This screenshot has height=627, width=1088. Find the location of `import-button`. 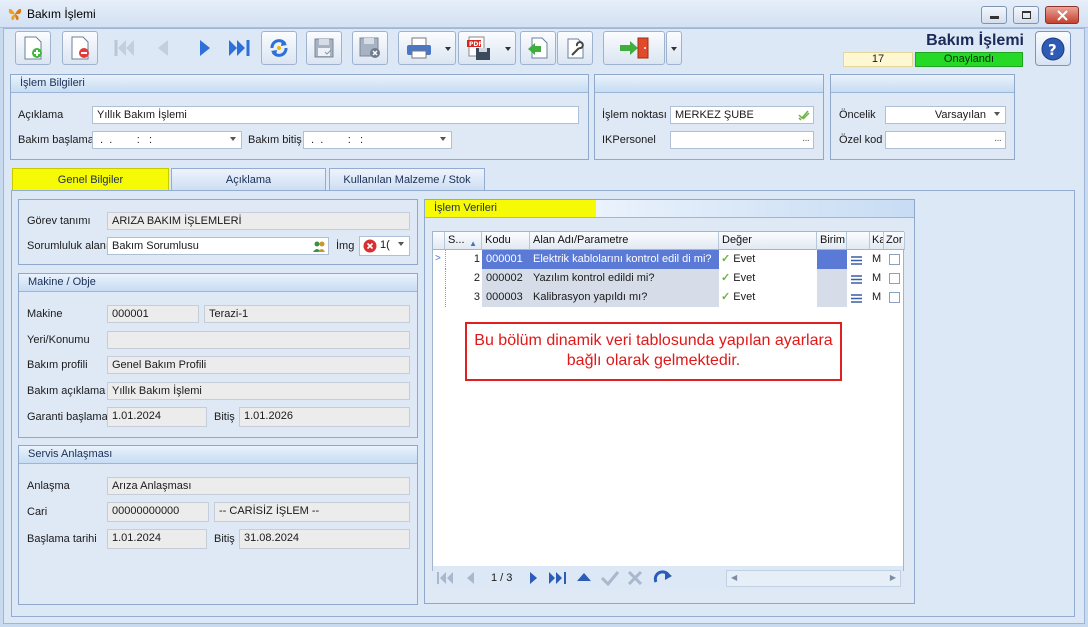

import-button is located at coordinates (538, 48).